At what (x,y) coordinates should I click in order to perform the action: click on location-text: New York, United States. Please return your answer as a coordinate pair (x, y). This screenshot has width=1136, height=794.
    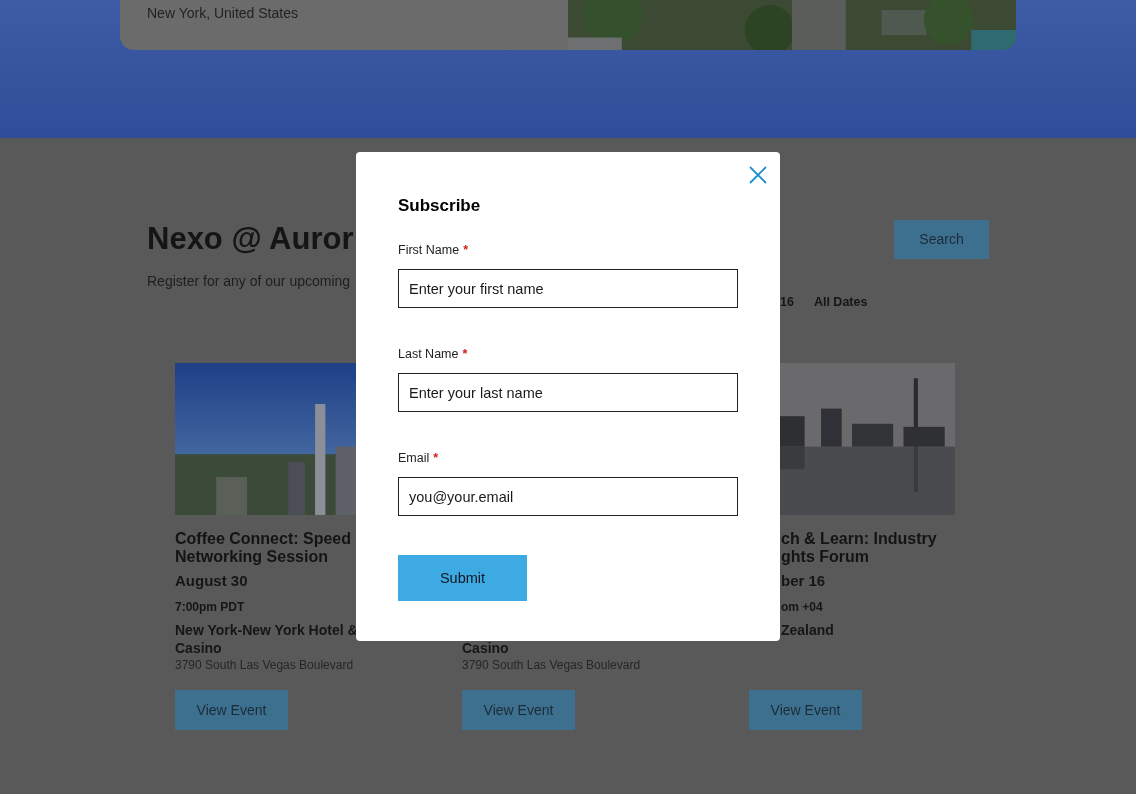
    Looking at the image, I should click on (222, 13).